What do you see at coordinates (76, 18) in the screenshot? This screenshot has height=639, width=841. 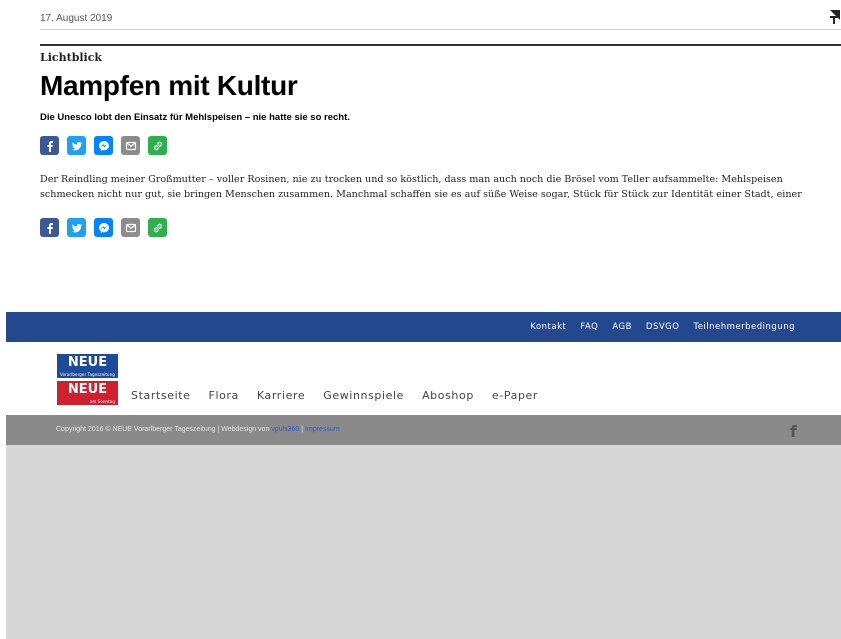 I see `date-label: 17. August 2019` at bounding box center [76, 18].